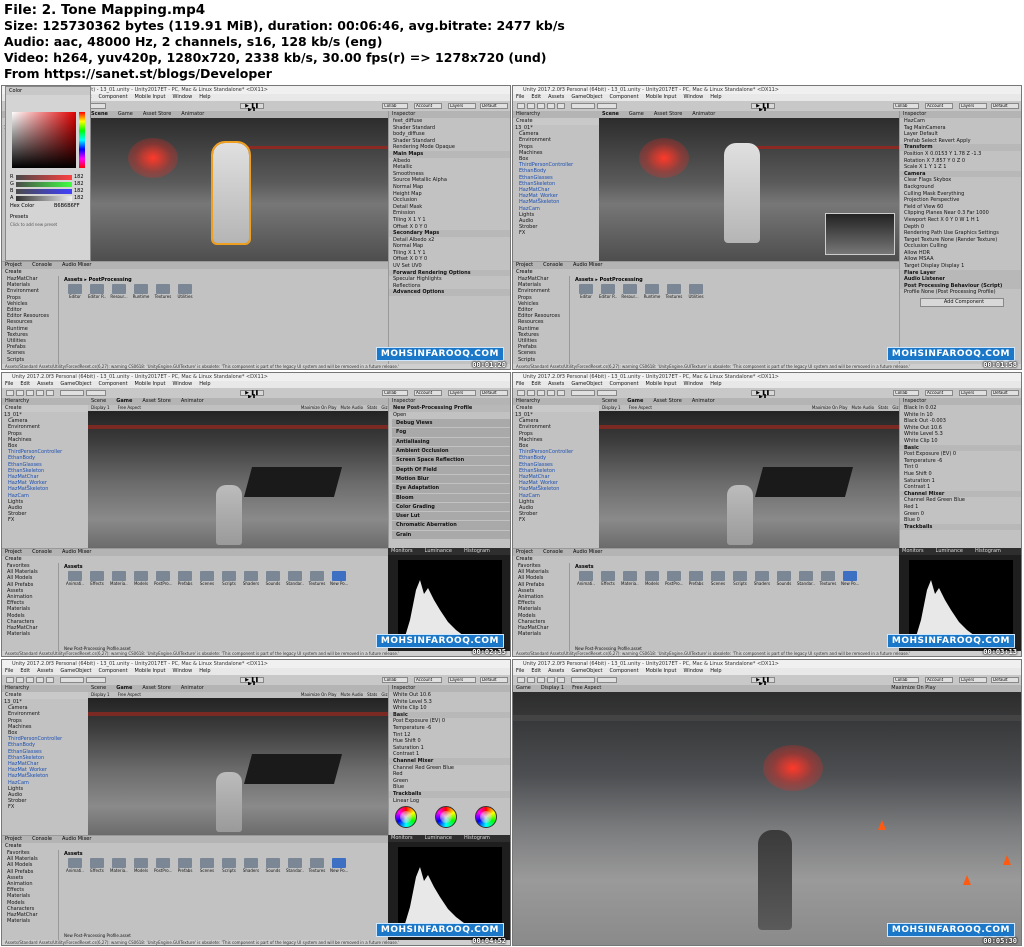  Describe the element at coordinates (913, 551) in the screenshot. I see `tab-monitors: Monitors` at that location.